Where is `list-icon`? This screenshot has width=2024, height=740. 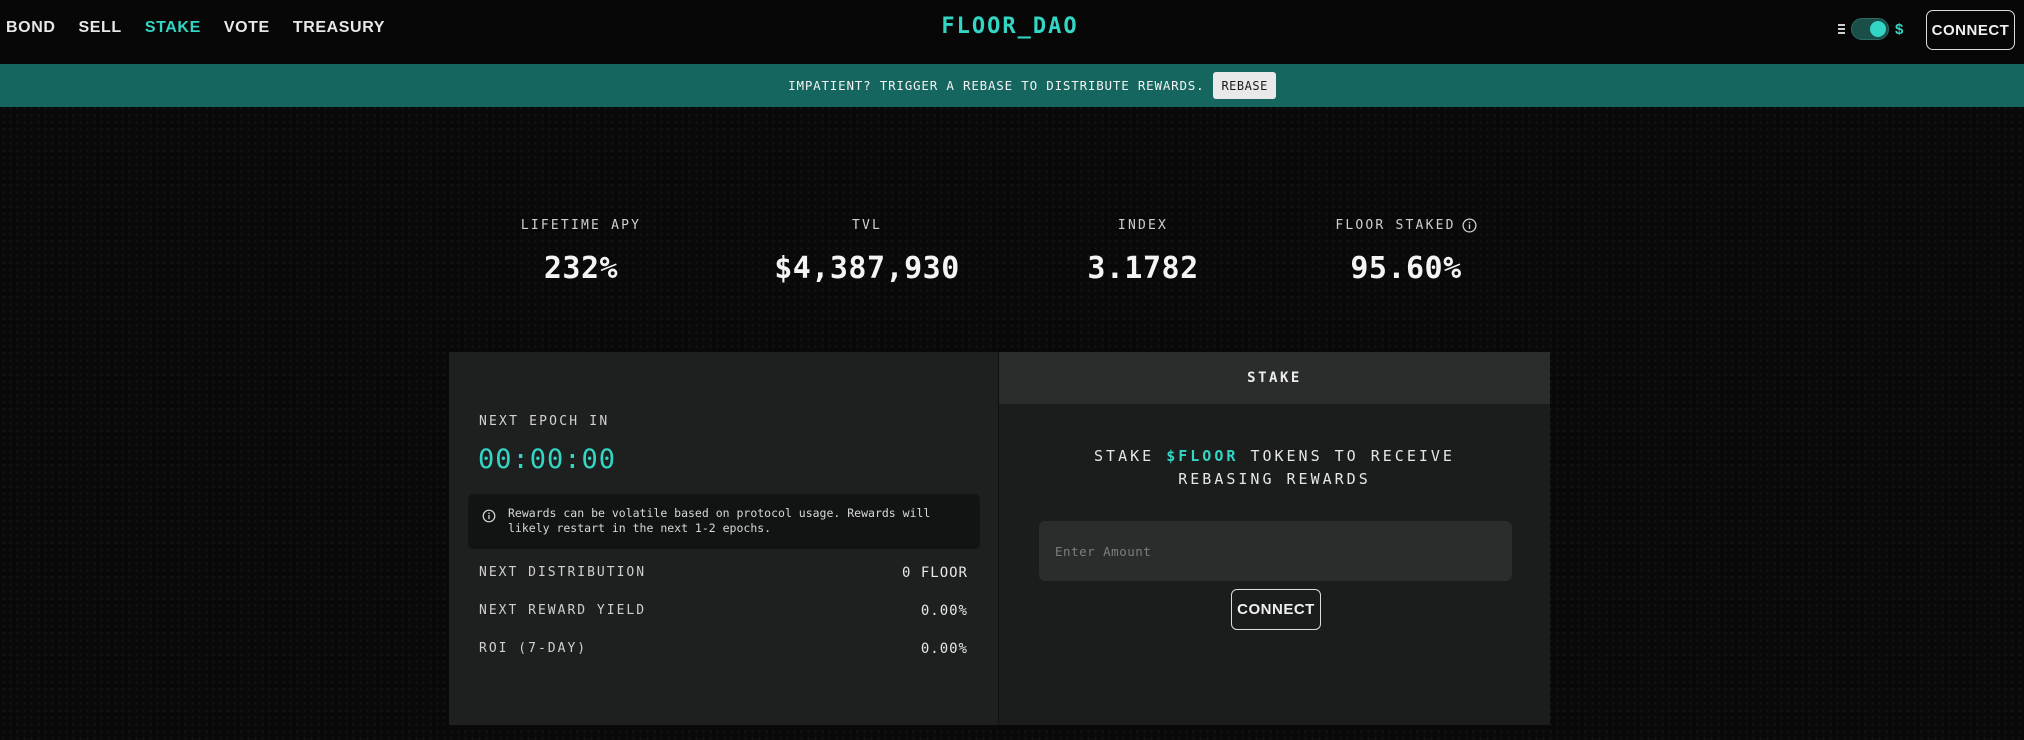
list-icon is located at coordinates (1841, 29).